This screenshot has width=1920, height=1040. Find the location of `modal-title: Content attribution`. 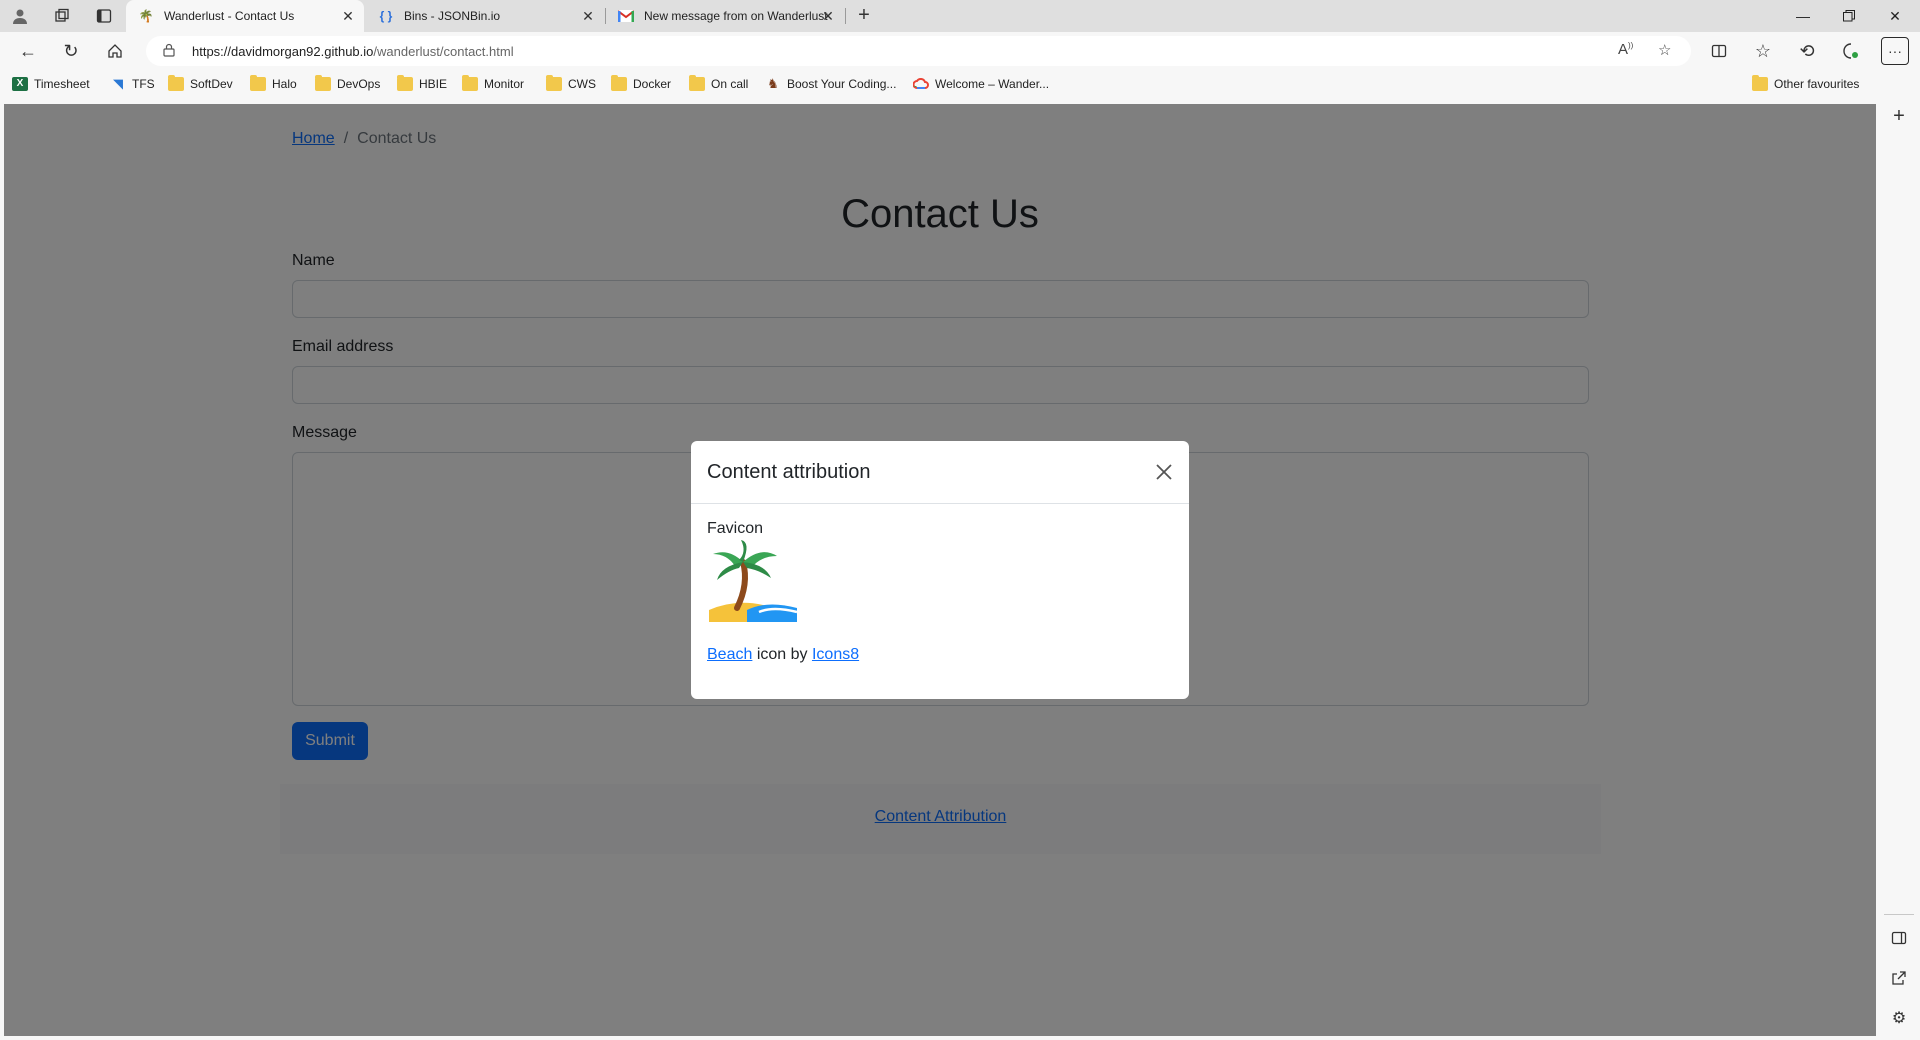

modal-title: Content attribution is located at coordinates (789, 472).